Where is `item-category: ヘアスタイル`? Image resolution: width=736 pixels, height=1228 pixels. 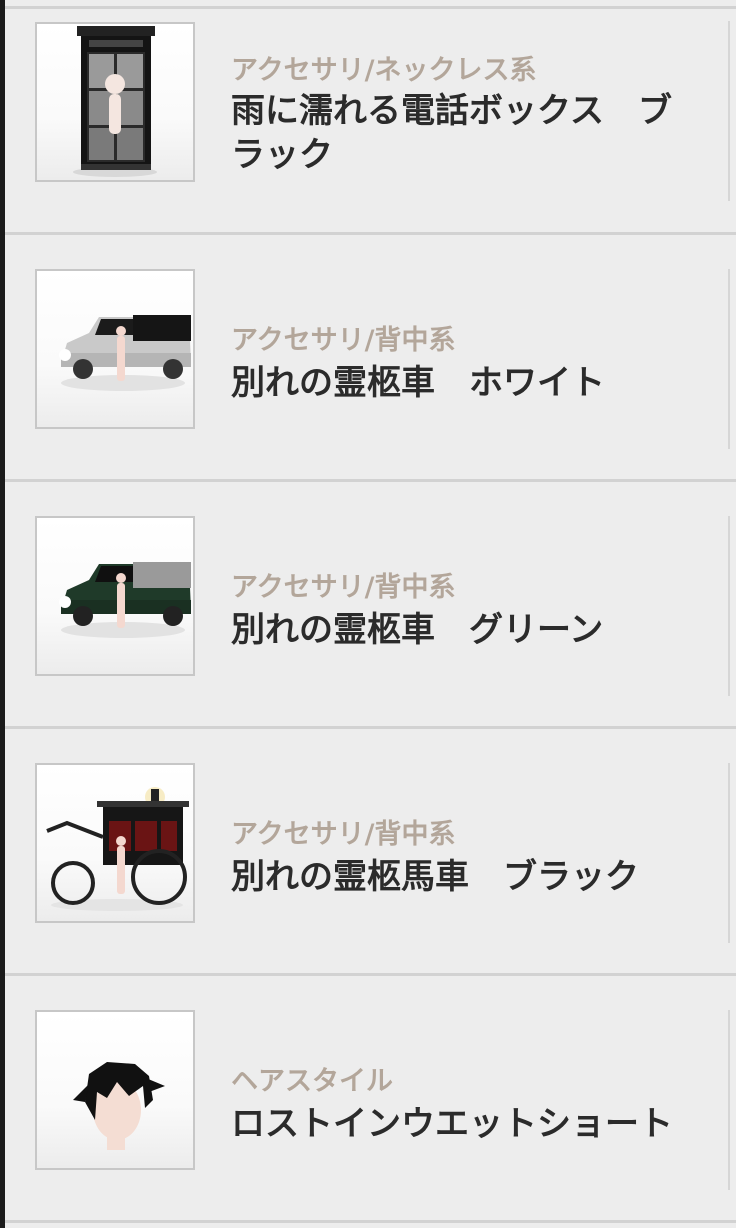
item-category: ヘアスタイル is located at coordinates (312, 1081).